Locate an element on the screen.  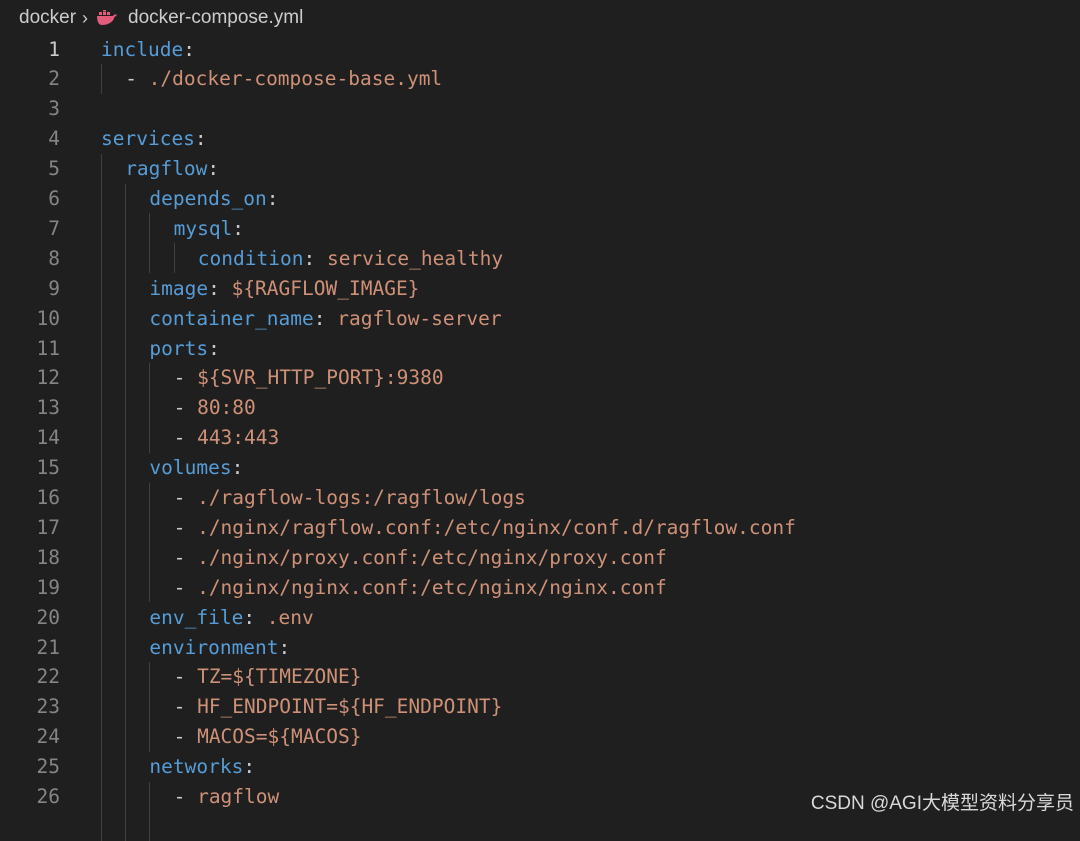
code-line: 8 condition: service_healthy is located at coordinates (540, 258).